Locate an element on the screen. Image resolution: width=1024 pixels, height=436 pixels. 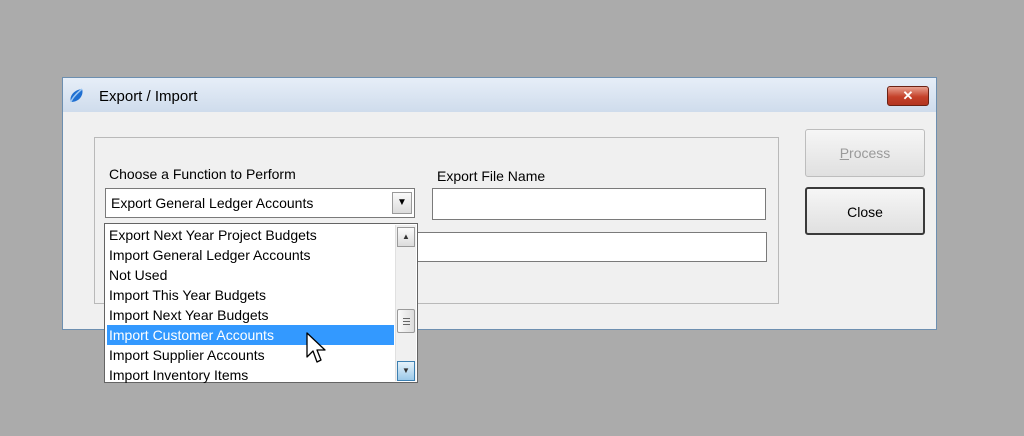
close-button-label: Close is located at coordinates (865, 212).